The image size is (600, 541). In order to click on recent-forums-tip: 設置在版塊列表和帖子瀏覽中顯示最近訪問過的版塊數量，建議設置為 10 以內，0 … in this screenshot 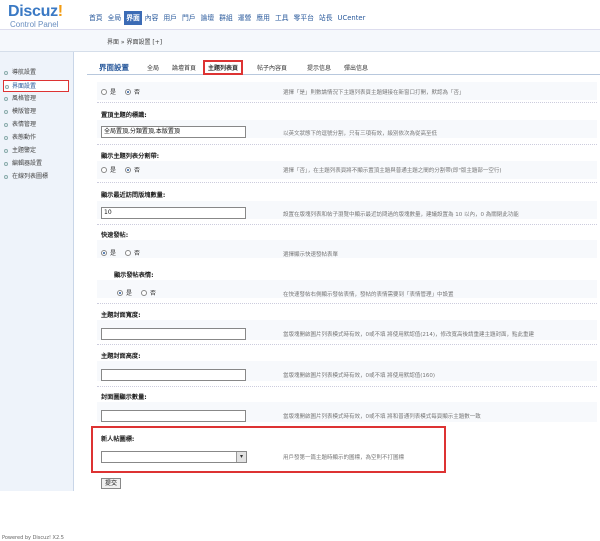, I will do `click(401, 215)`.